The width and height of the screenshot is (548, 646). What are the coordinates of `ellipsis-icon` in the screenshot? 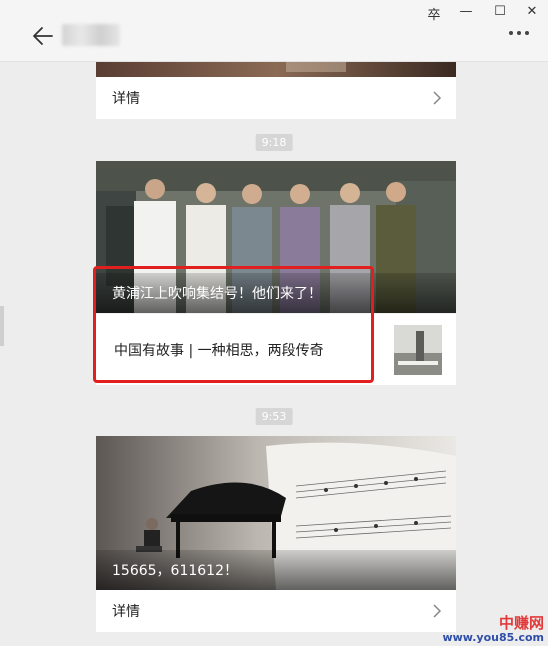 It's located at (519, 33).